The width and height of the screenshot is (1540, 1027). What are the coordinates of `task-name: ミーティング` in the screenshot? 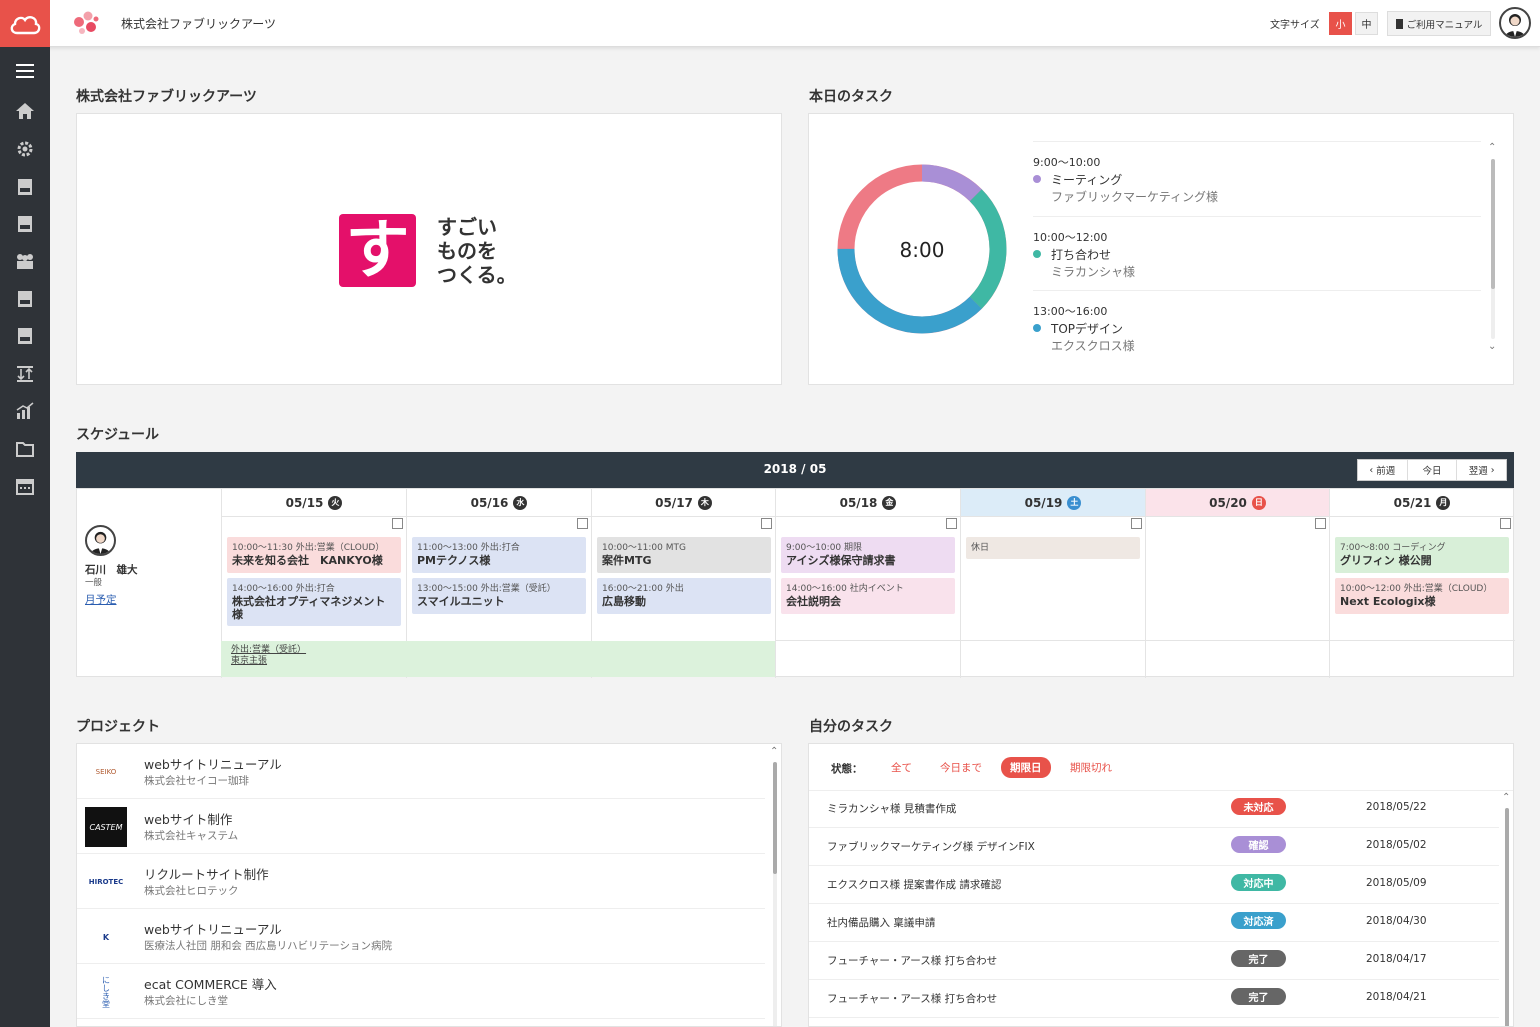 It's located at (1087, 179).